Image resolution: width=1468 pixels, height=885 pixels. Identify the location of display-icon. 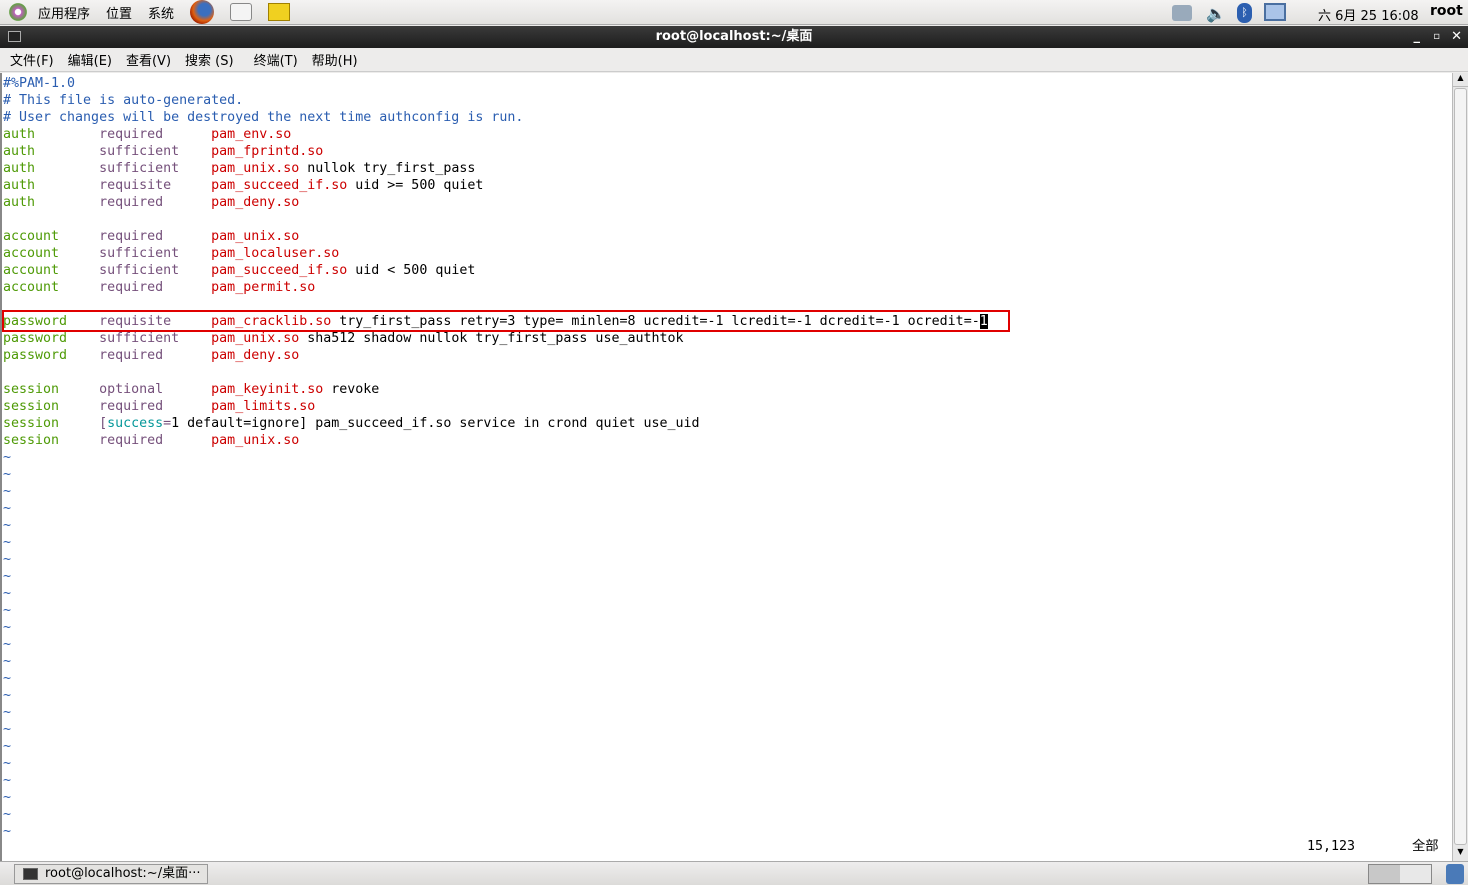
(1275, 12).